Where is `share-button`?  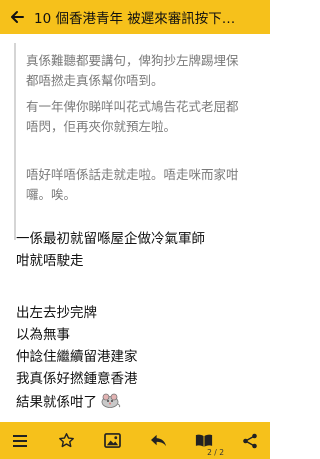 share-button is located at coordinates (250, 441).